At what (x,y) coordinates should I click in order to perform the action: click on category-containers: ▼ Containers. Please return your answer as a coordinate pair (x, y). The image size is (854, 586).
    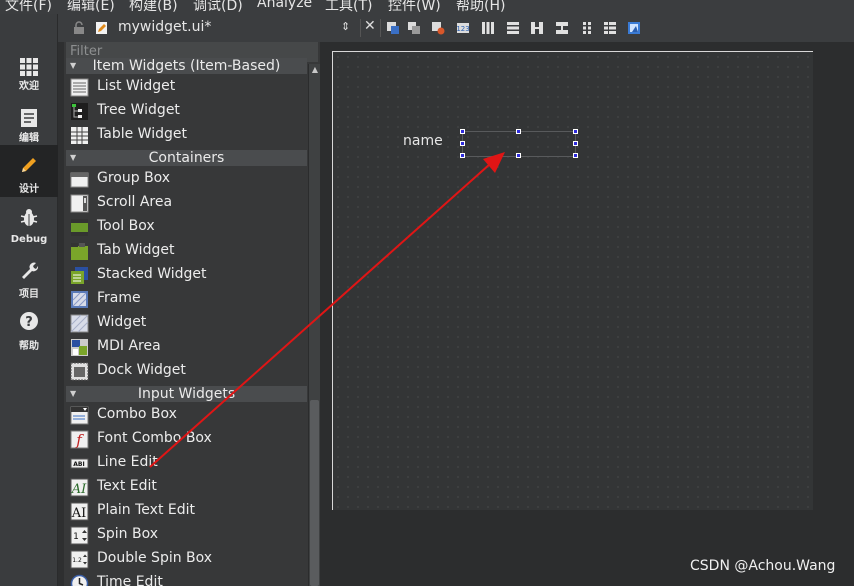
    Looking at the image, I should click on (186, 158).